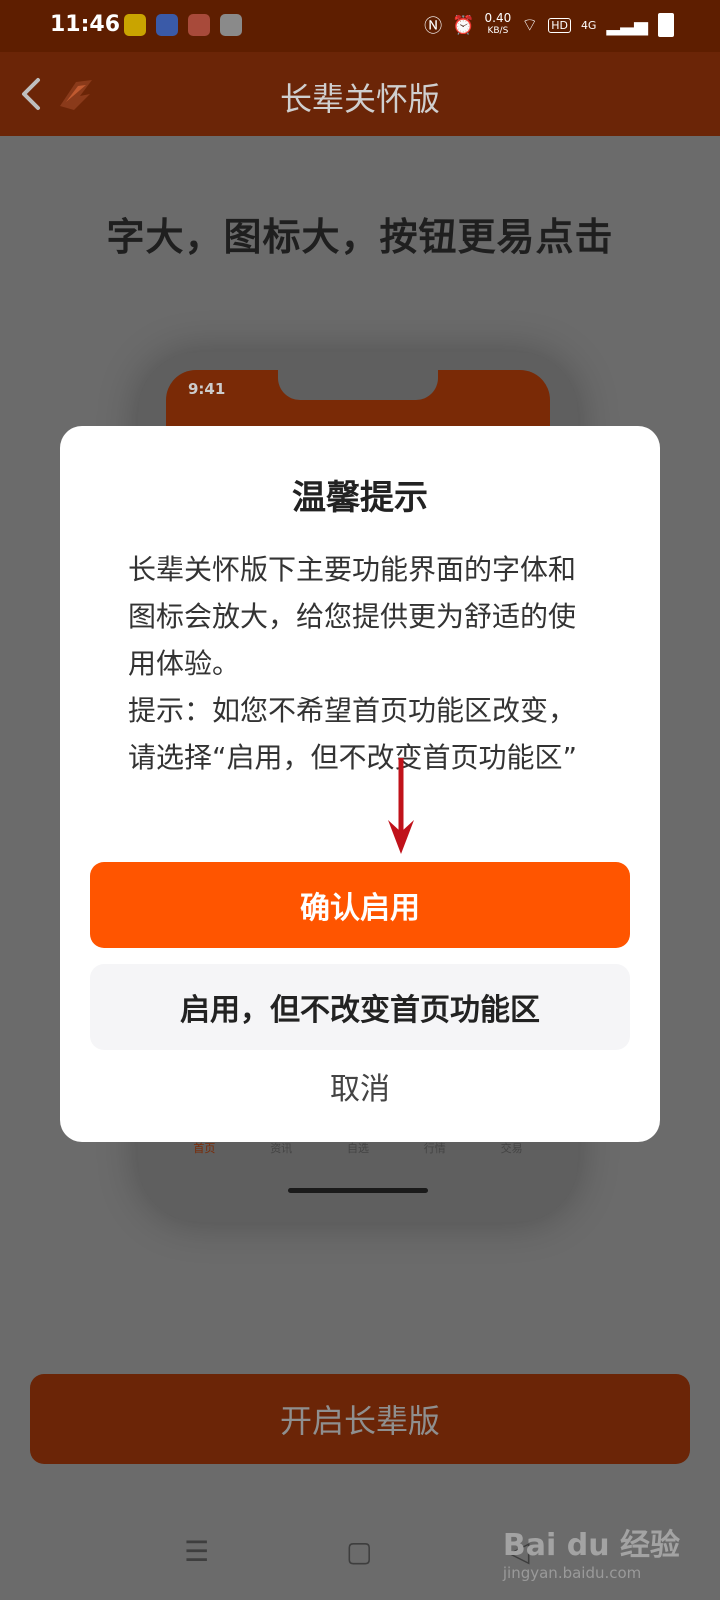  I want to click on nfc-icon: Ⓝ, so click(433, 26).